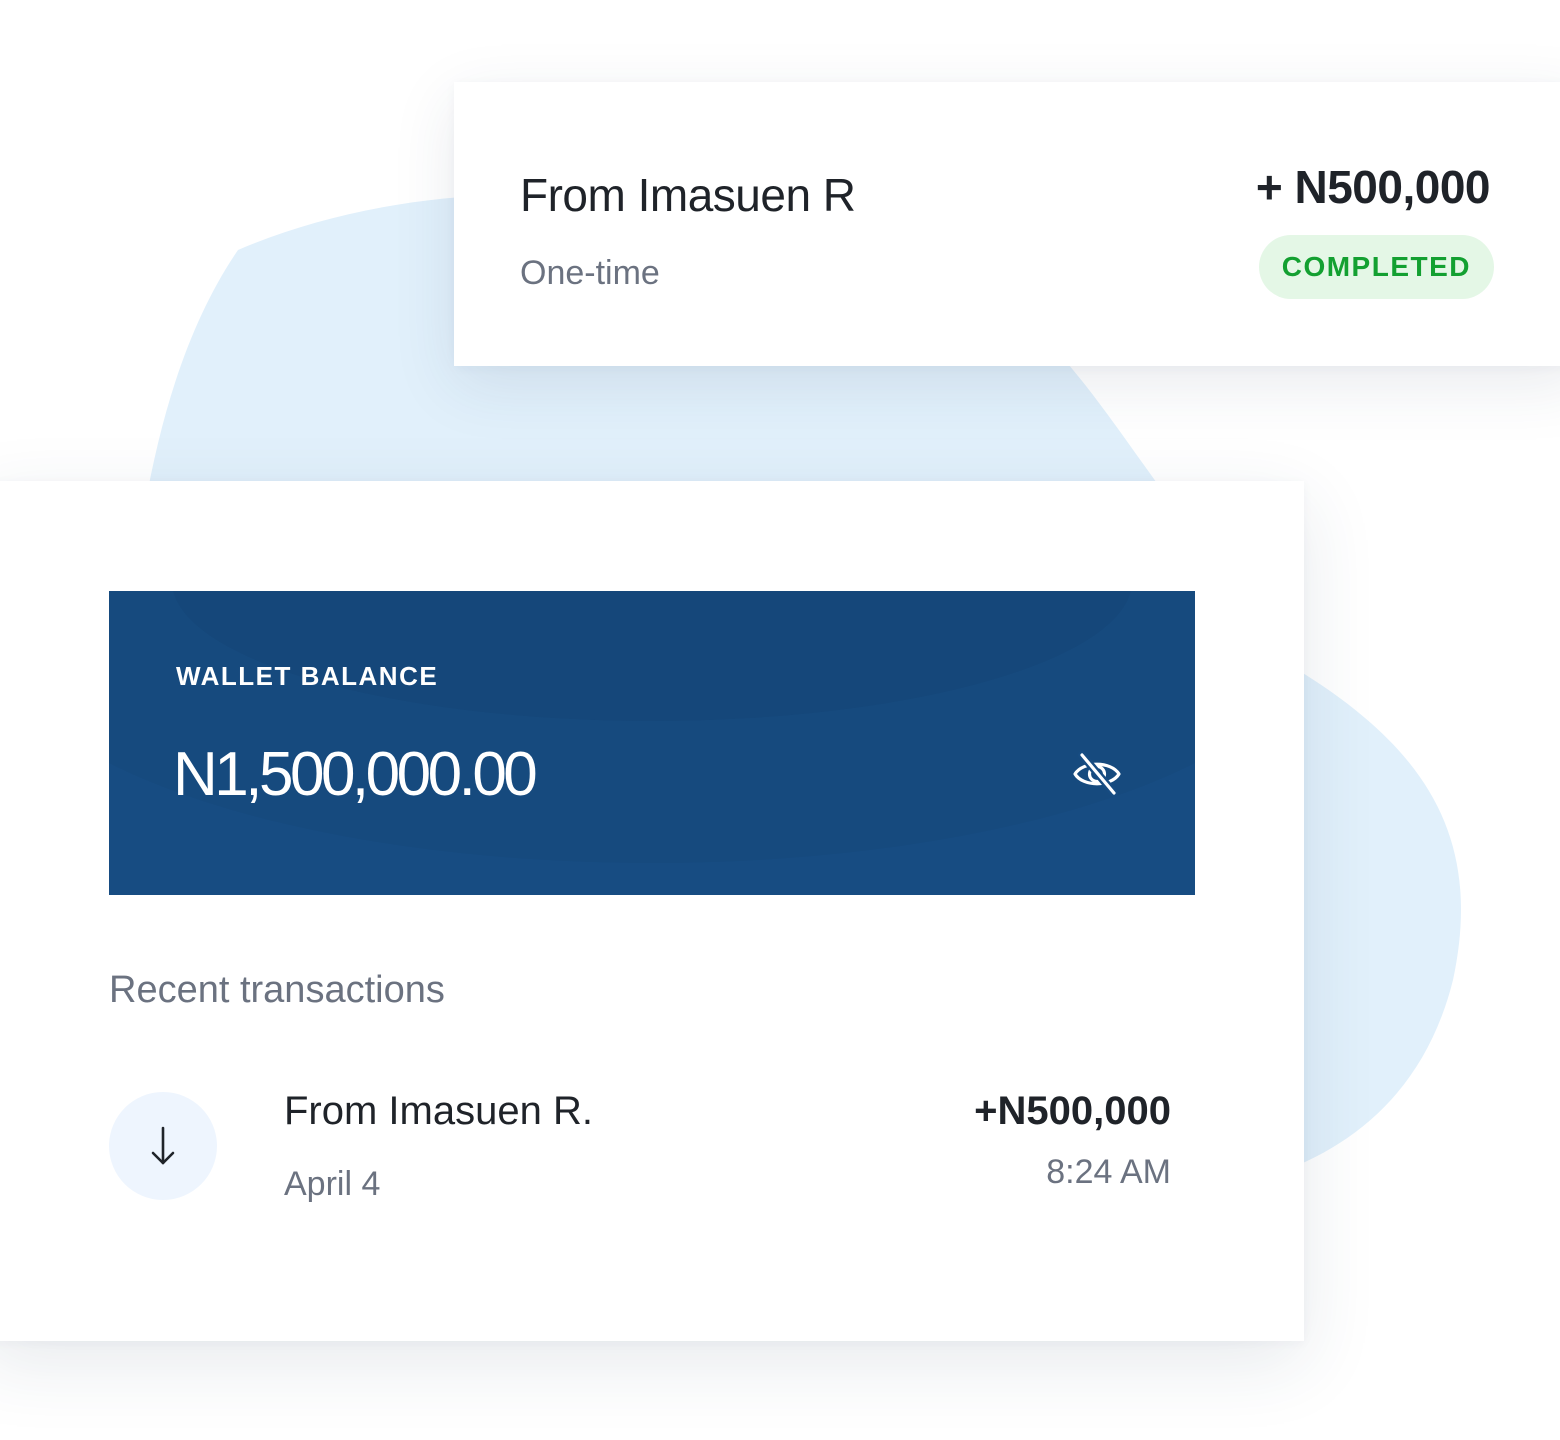  Describe the element at coordinates (1108, 1172) in the screenshot. I see `transaction-time: 8:24 AM` at that location.